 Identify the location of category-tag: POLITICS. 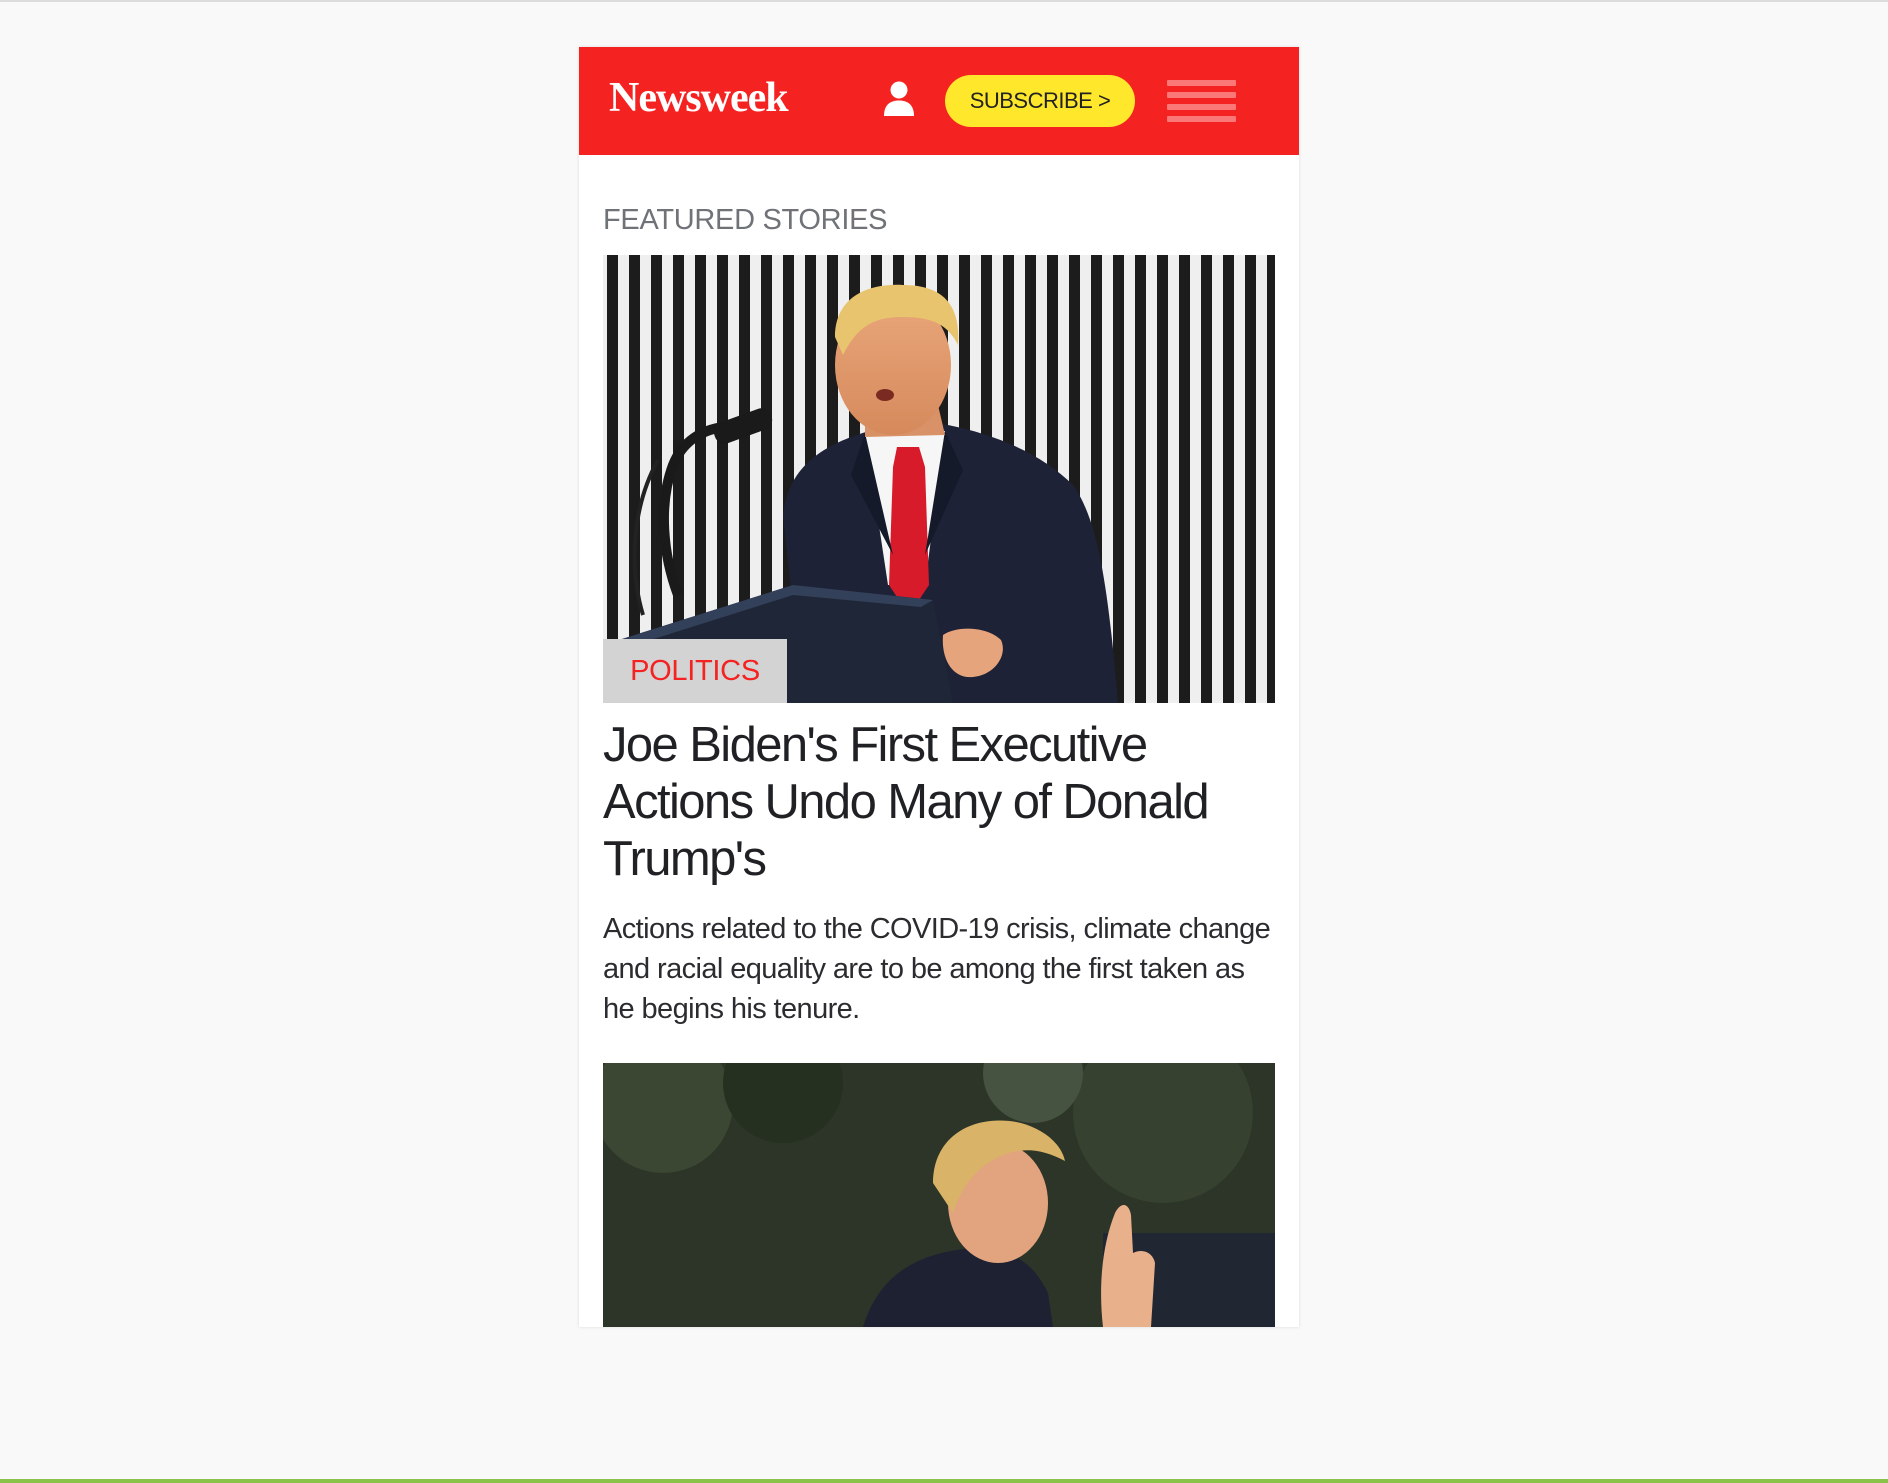
(695, 671).